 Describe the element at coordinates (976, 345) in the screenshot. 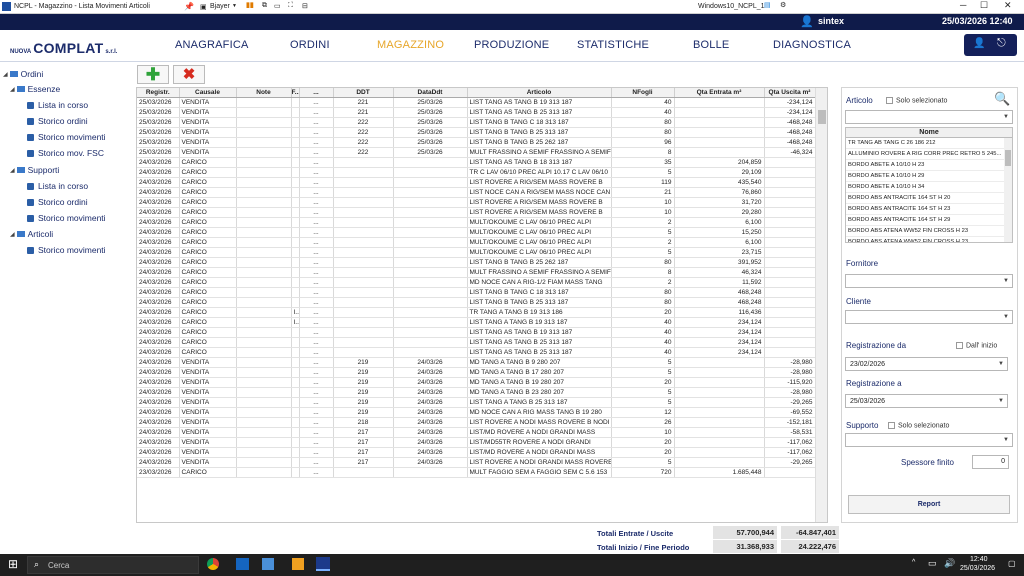

I see `dall-inizio-checkbox: Dall' inizio` at that location.